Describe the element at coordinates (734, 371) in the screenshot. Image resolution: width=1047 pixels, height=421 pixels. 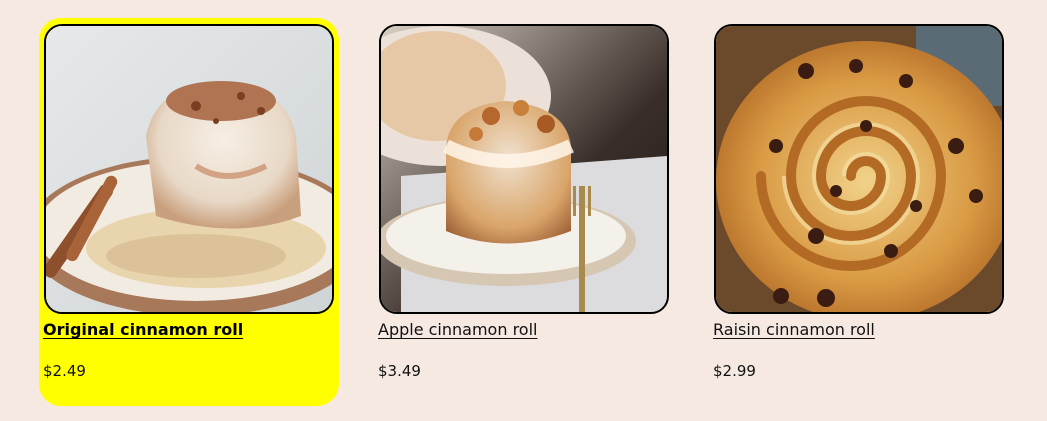
I see `product-price: $2.99` at that location.